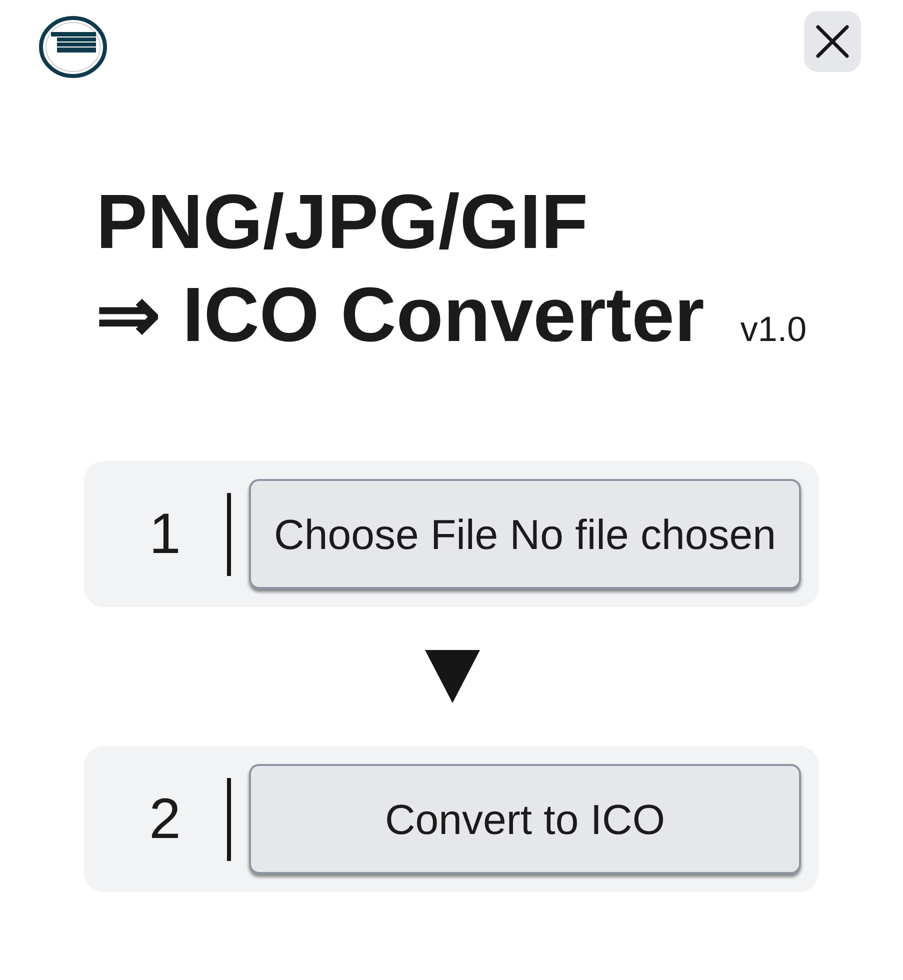 Image resolution: width=903 pixels, height=980 pixels. Describe the element at coordinates (525, 819) in the screenshot. I see `step-button: Convert to ICO` at that location.